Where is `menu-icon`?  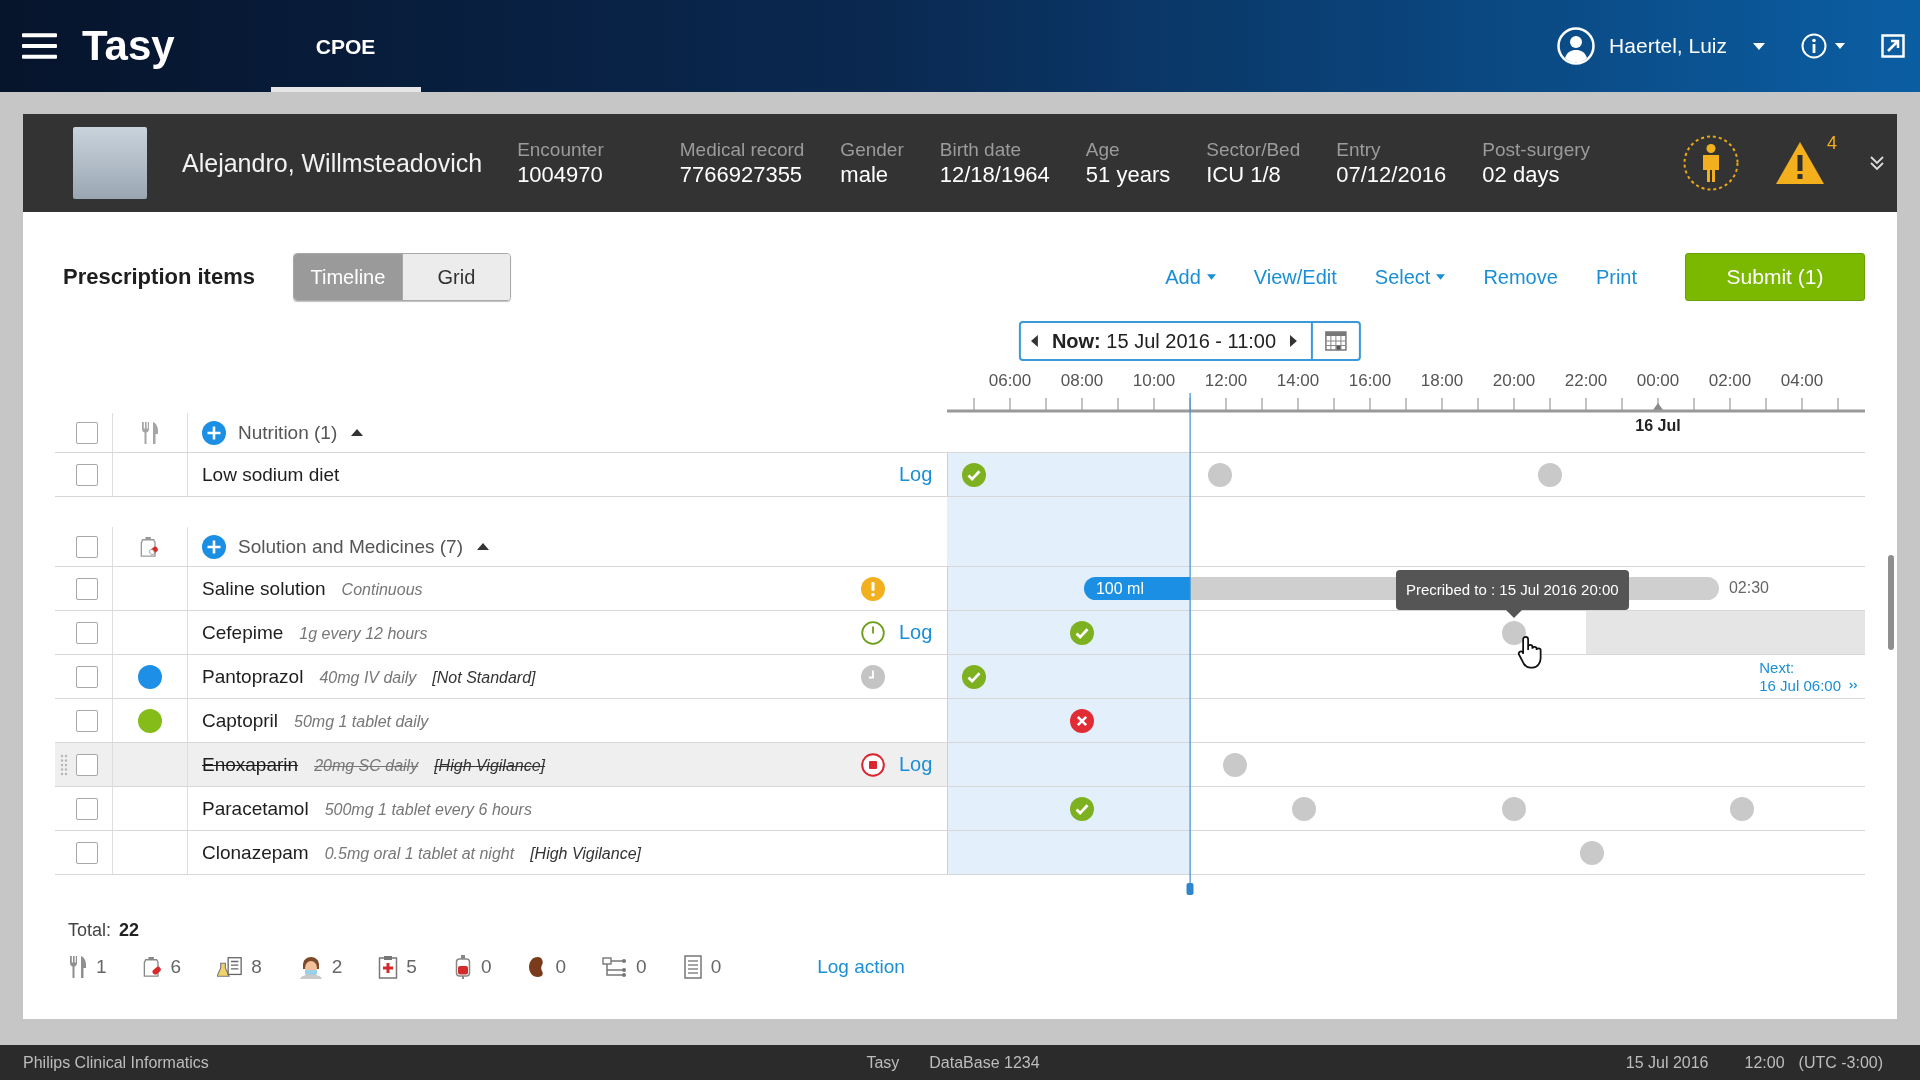
menu-icon is located at coordinates (39, 46).